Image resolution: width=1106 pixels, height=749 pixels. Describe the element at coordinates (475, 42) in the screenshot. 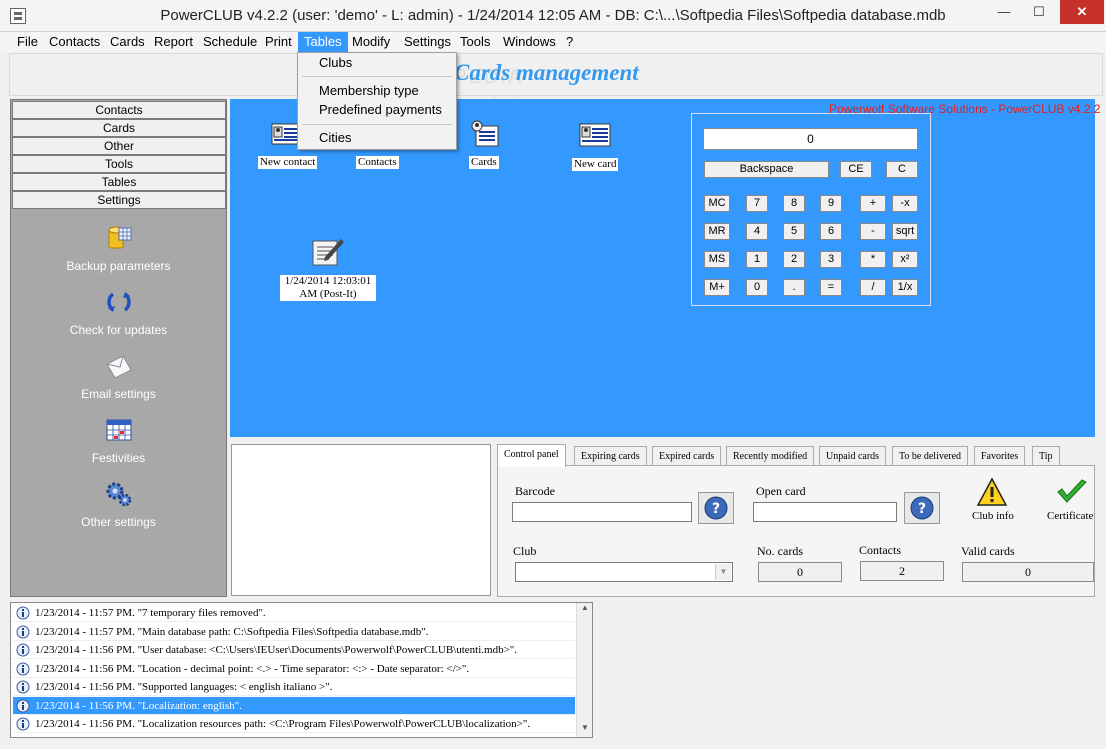

I see `menu-tools: Tools` at that location.